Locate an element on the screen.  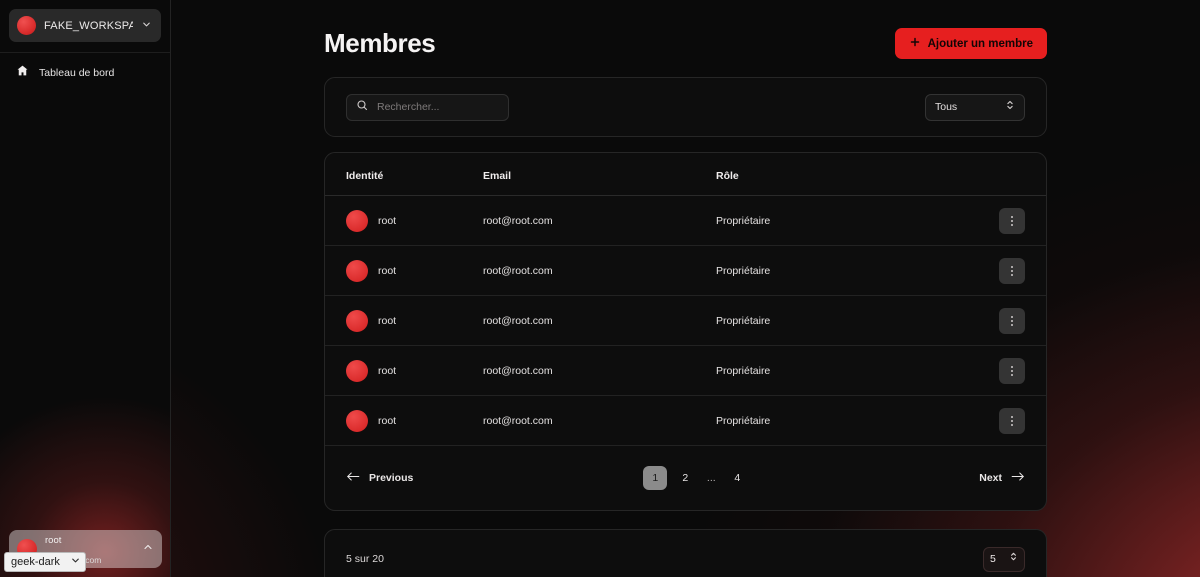
pagination: Previous 1 2 ... 4 Next is located at coordinates (685, 478).